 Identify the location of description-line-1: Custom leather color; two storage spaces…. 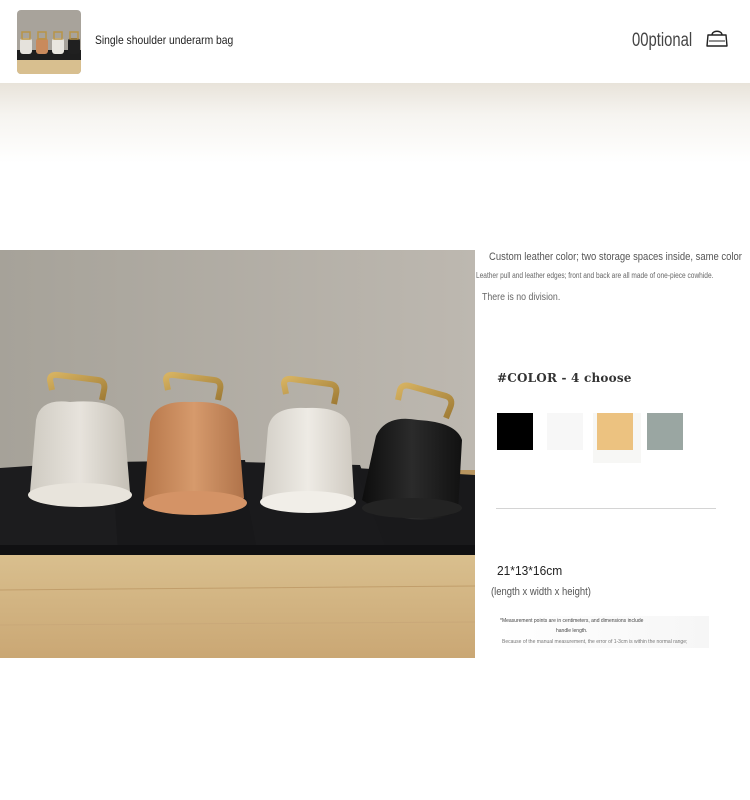
(615, 257).